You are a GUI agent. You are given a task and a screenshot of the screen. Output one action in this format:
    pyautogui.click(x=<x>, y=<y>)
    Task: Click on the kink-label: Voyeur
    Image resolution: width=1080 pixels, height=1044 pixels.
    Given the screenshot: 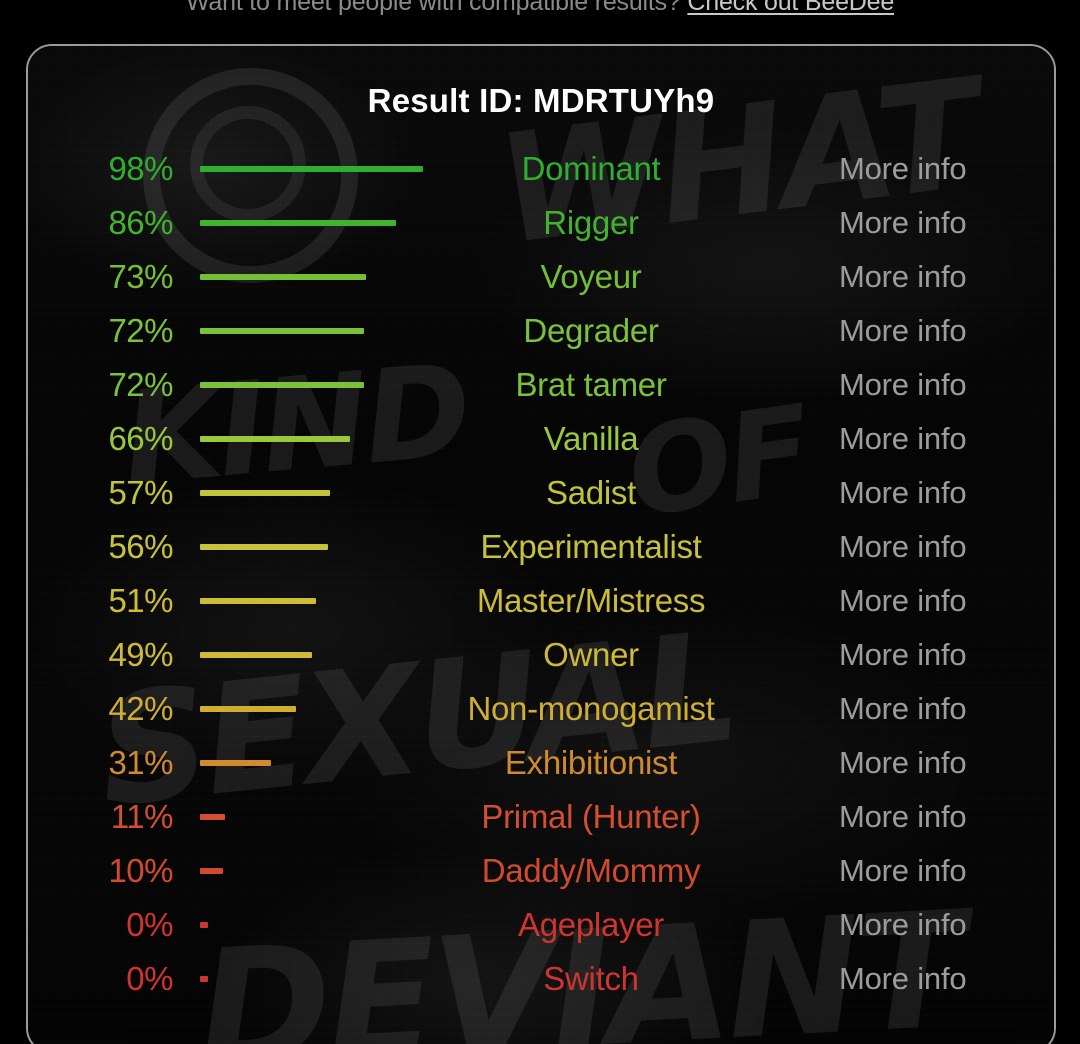 What is the action you would take?
    pyautogui.click(x=591, y=276)
    